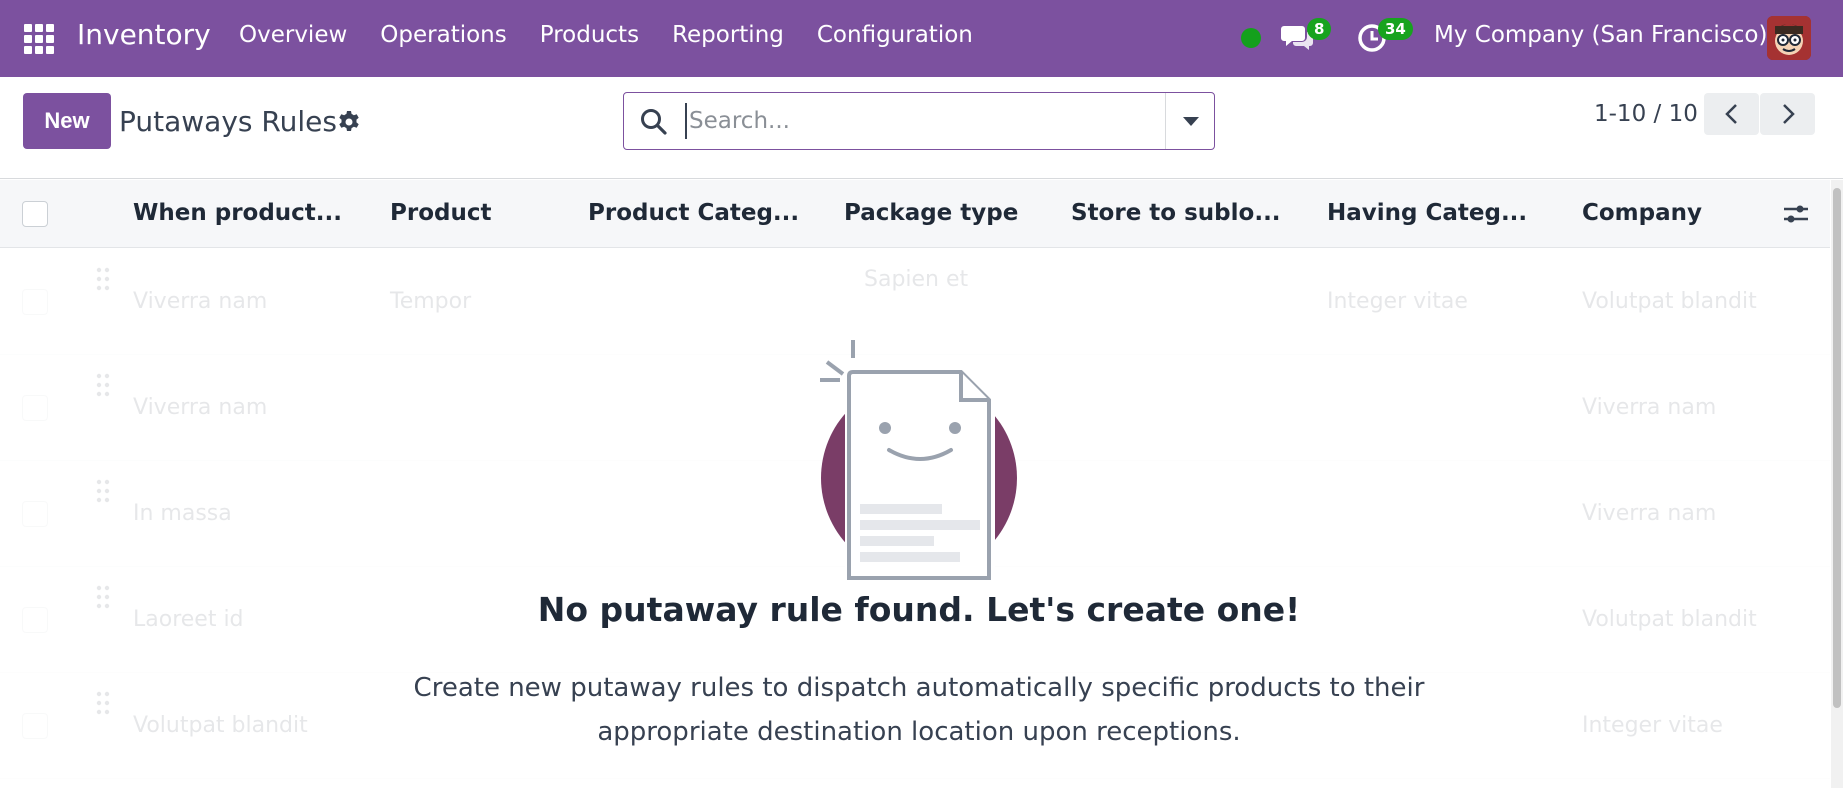 This screenshot has height=788, width=1843. What do you see at coordinates (1251, 38) in the screenshot?
I see `online-status-icon` at bounding box center [1251, 38].